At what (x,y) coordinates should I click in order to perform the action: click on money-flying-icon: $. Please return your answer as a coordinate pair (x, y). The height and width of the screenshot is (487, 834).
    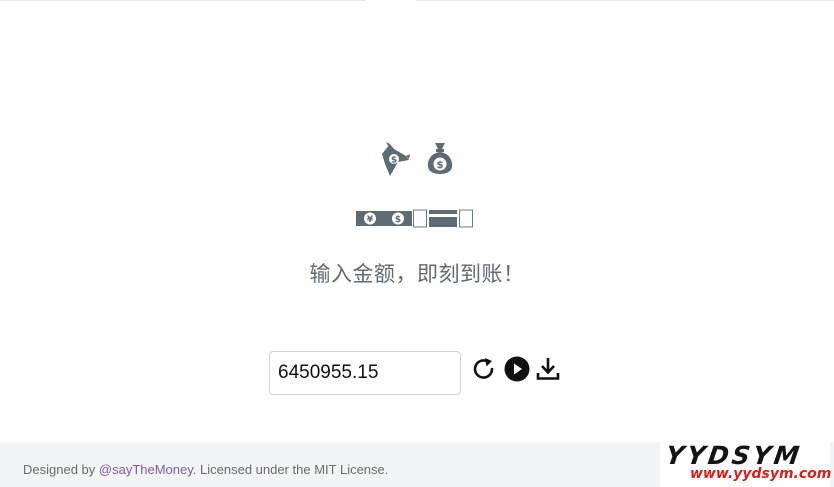
    Looking at the image, I should click on (396, 159).